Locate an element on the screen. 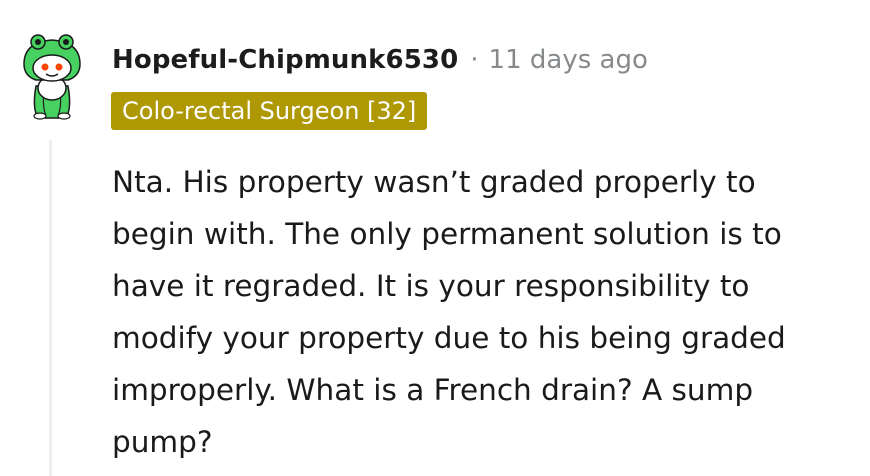  author-username: Hopeful-Chipmunk6530 is located at coordinates (285, 60).